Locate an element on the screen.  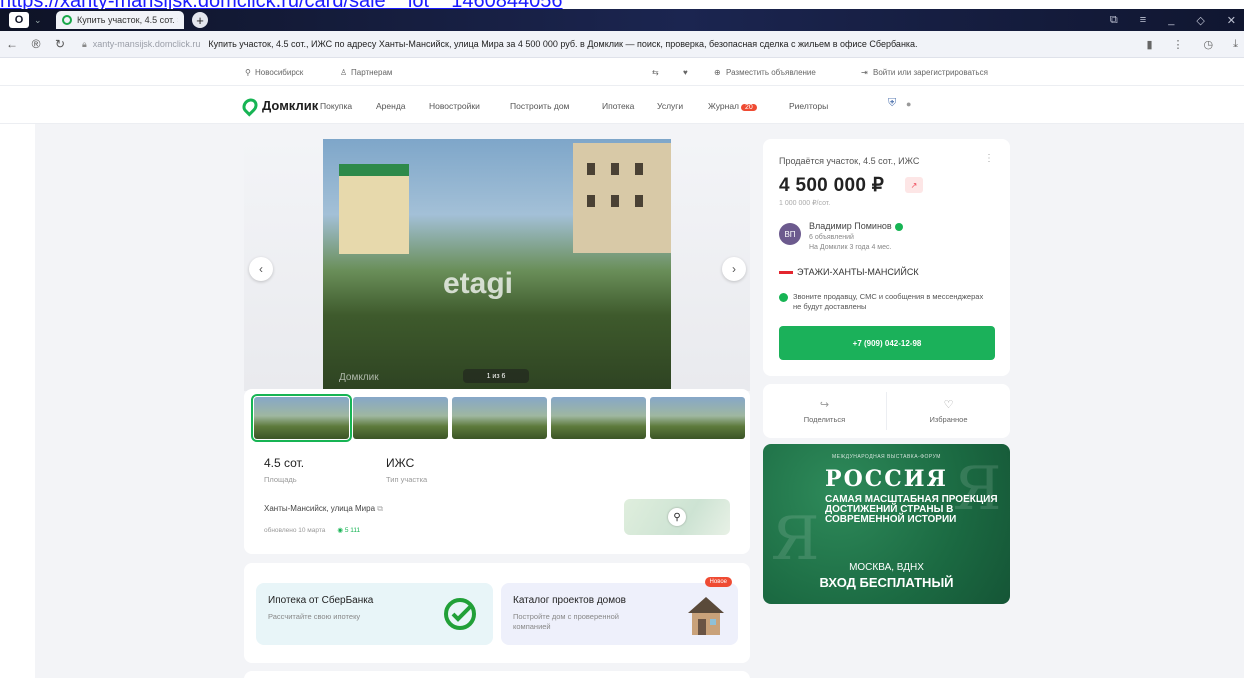
thumbnail-strip is located at coordinates (498, 418).